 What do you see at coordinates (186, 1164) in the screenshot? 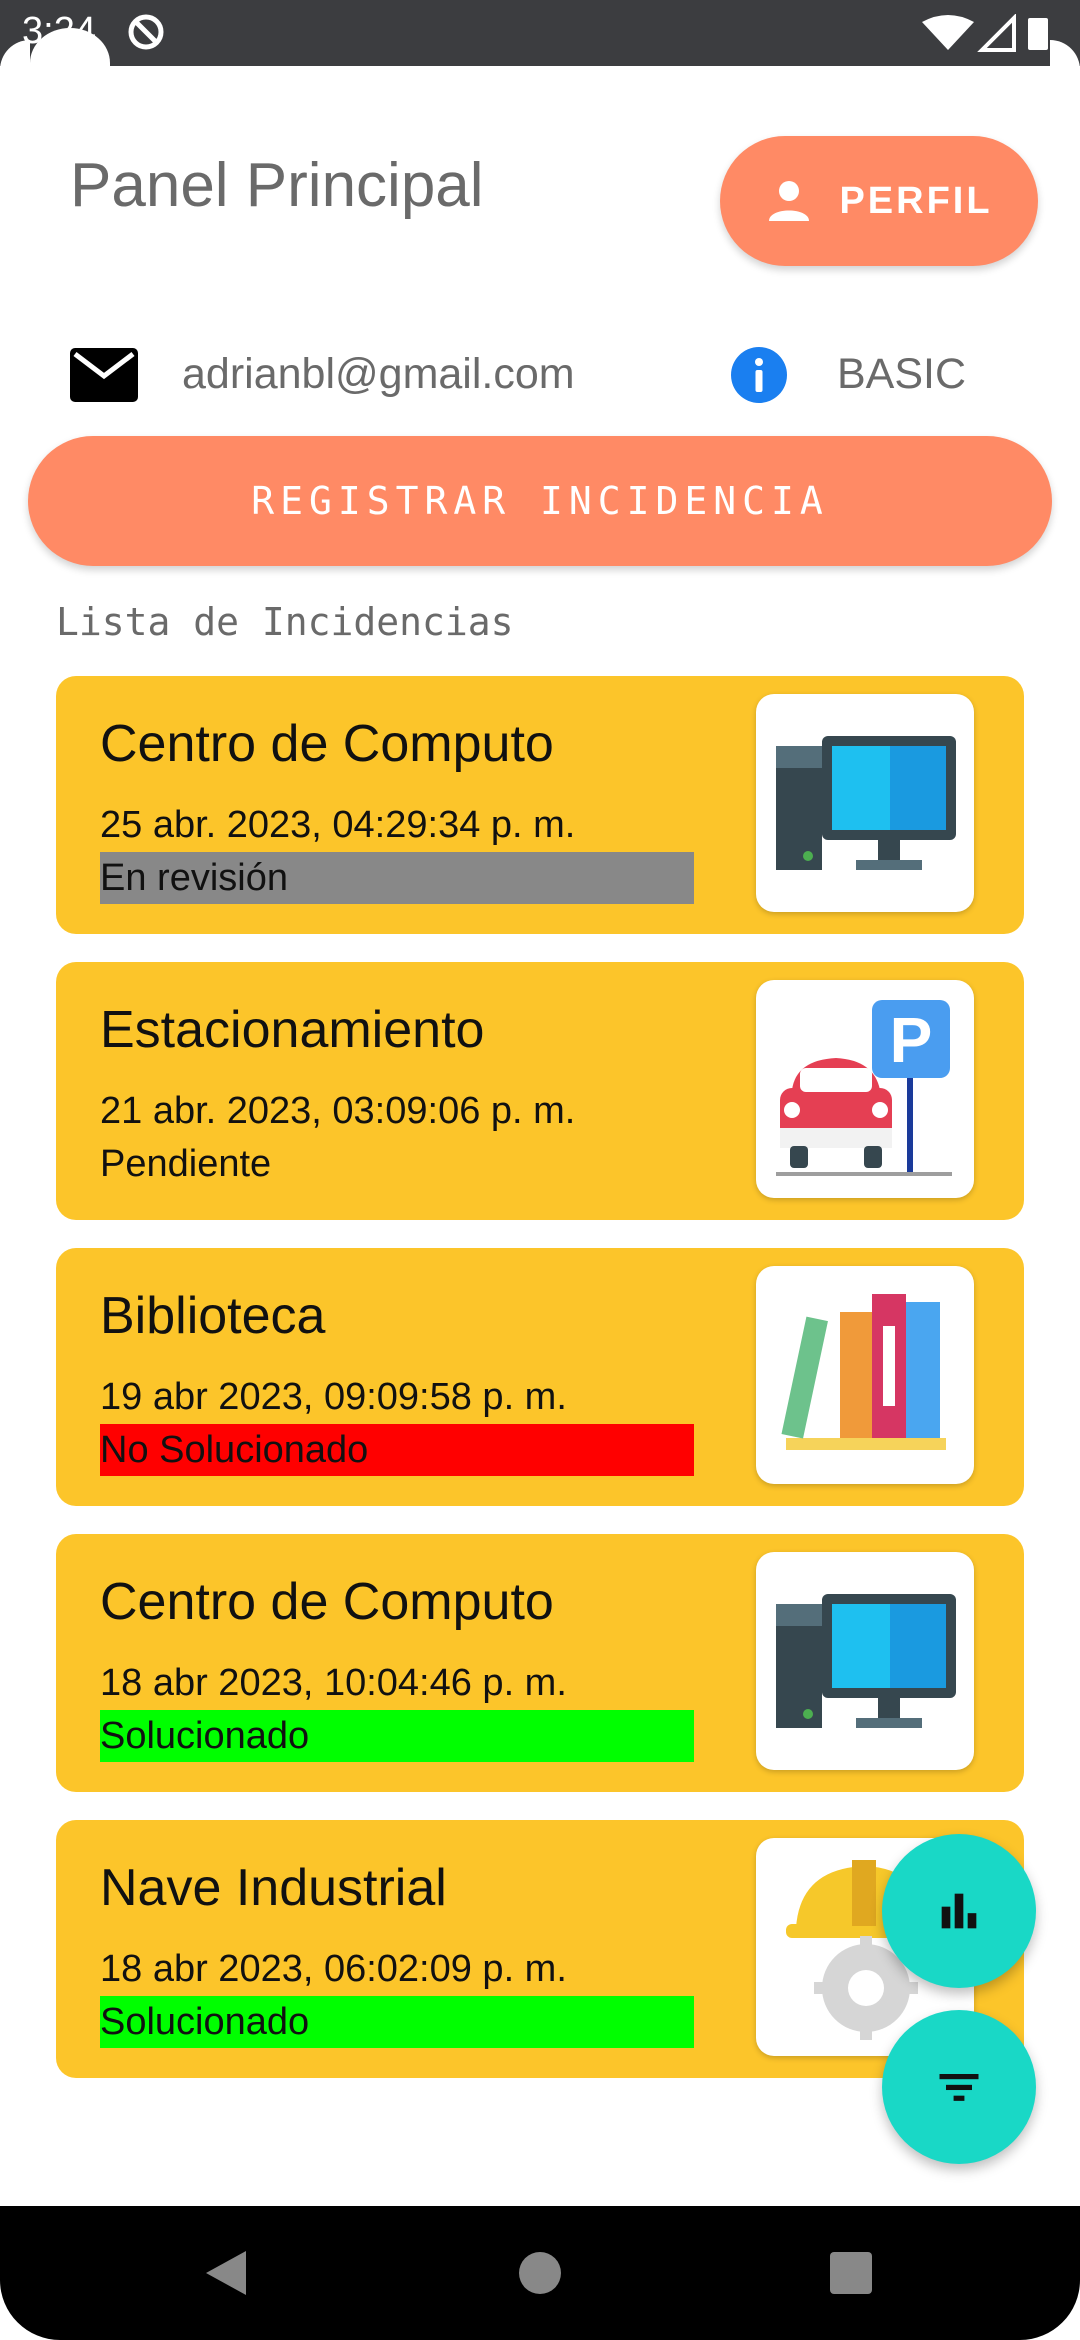
I see `incident-status: Pendiente` at bounding box center [186, 1164].